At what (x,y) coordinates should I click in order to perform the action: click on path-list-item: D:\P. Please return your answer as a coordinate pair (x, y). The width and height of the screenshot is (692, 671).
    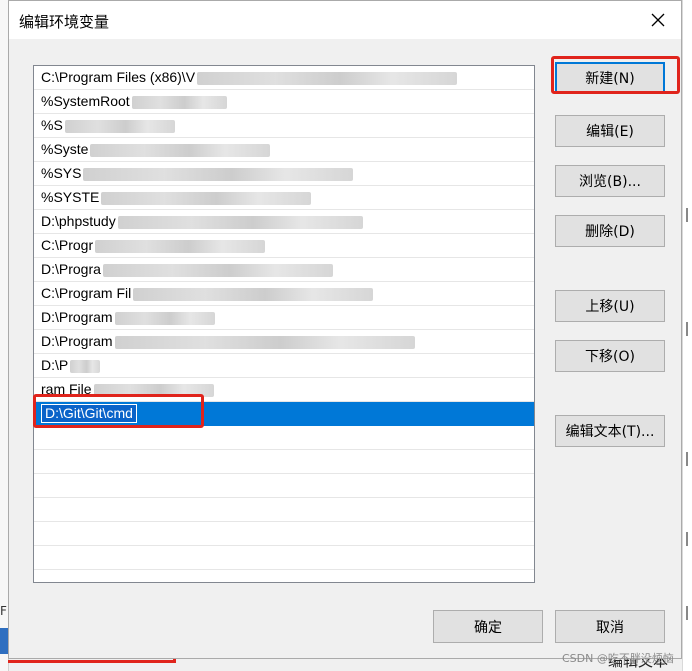
    Looking at the image, I should click on (284, 366).